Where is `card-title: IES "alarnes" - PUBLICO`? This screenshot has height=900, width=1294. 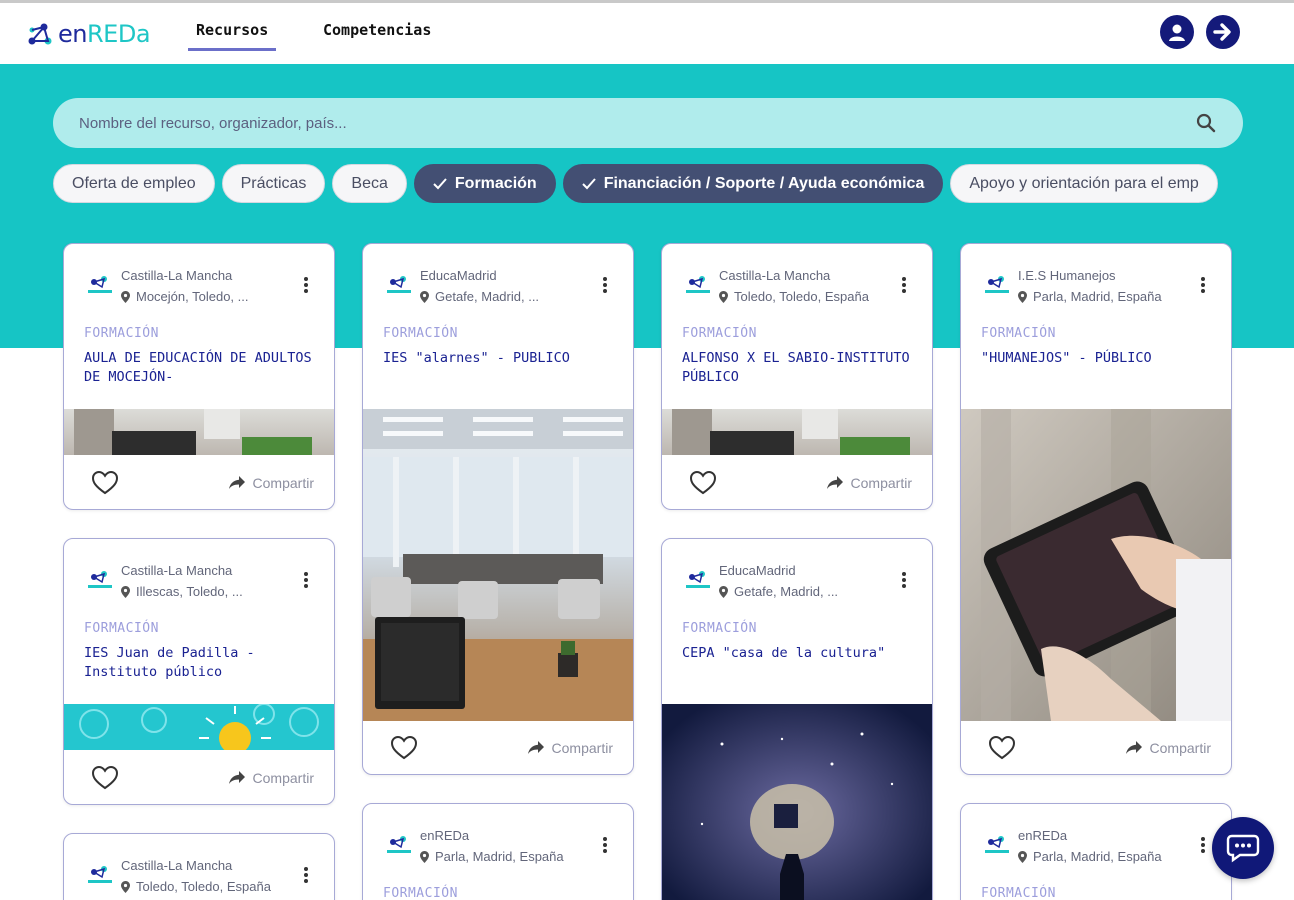
card-title: IES "alarnes" - PUBLICO is located at coordinates (503, 358).